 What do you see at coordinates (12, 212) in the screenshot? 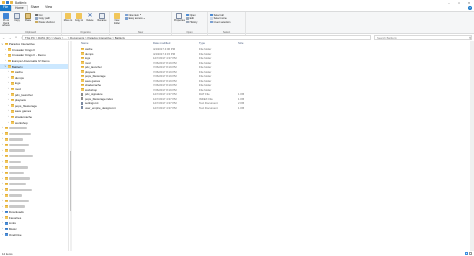
I see `nav-item: › Downloads` at bounding box center [12, 212].